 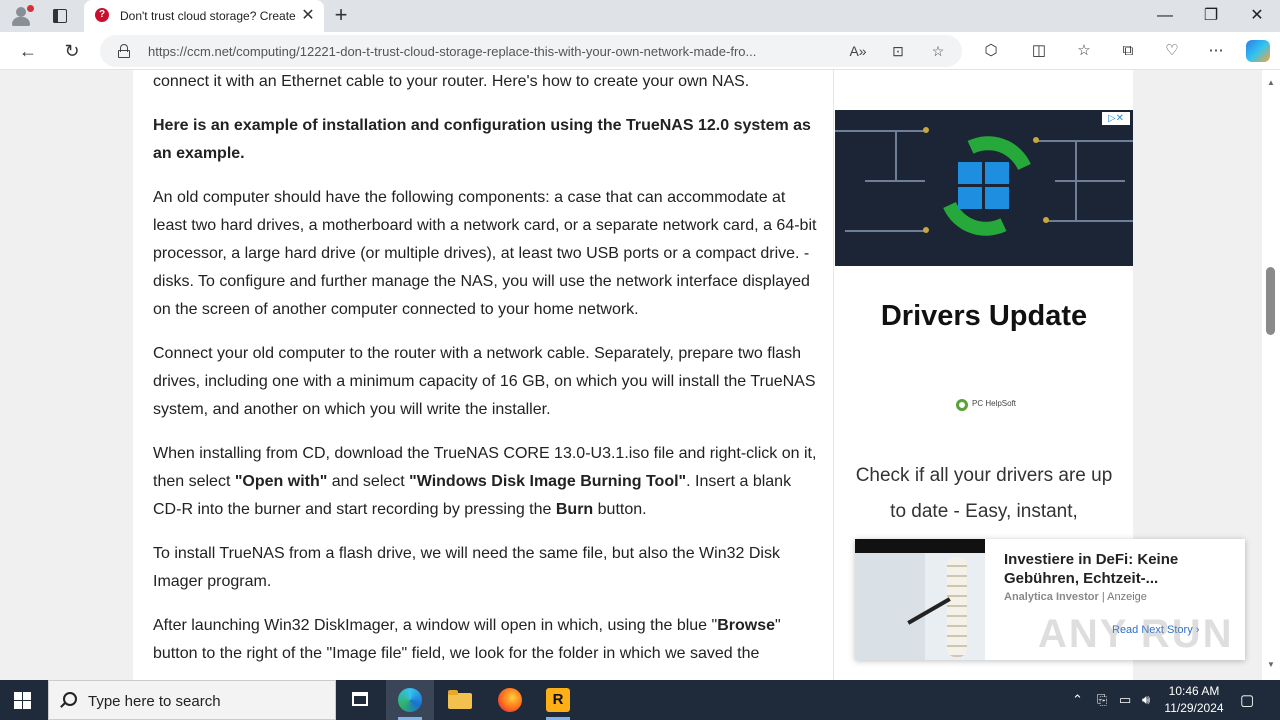 I want to click on network-icon: ▭, so click(x=1125, y=700).